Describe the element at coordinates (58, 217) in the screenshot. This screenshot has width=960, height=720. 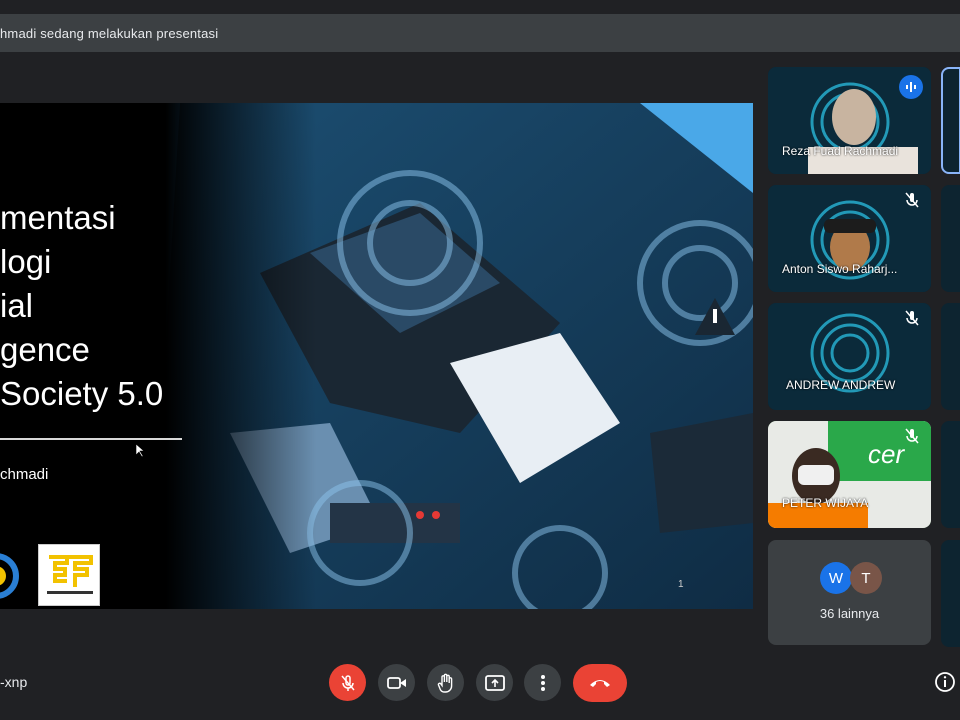
I see `slide-title-line: mentasi` at that location.